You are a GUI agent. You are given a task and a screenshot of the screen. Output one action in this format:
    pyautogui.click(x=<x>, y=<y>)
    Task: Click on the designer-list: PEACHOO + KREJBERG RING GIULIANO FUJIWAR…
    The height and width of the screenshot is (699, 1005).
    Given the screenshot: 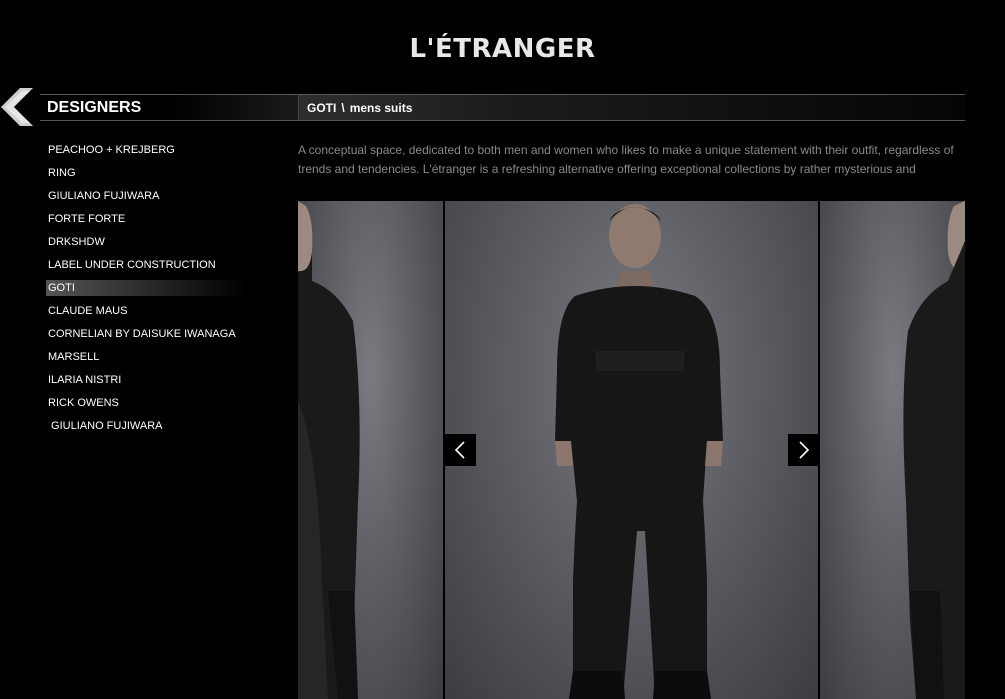 What is the action you would take?
    pyautogui.click(x=146, y=289)
    